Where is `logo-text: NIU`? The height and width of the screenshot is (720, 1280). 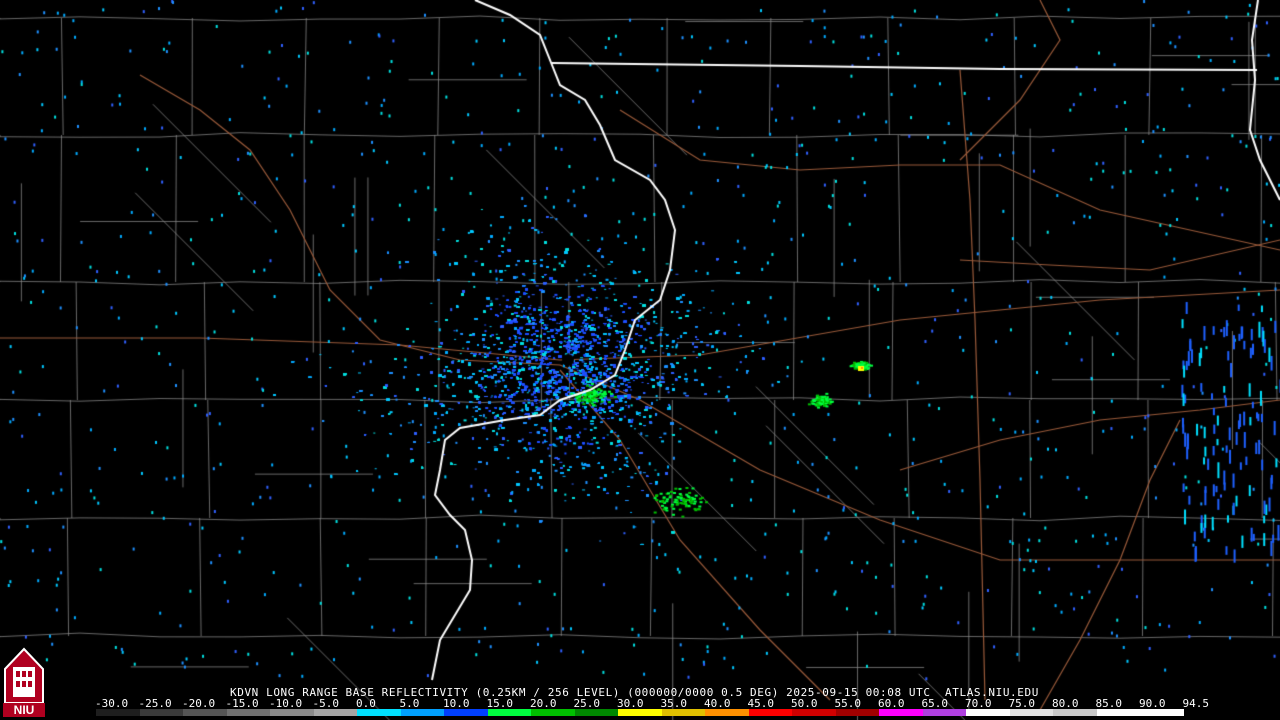
logo-text: NIU is located at coordinates (24, 710).